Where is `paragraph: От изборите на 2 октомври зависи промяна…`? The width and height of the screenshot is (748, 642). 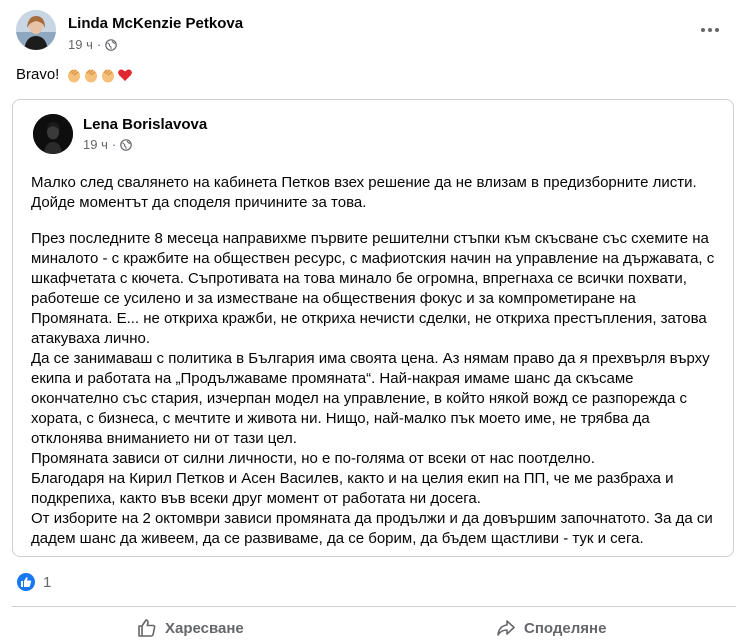 paragraph: От изборите на 2 октомври зависи промяна… is located at coordinates (372, 528).